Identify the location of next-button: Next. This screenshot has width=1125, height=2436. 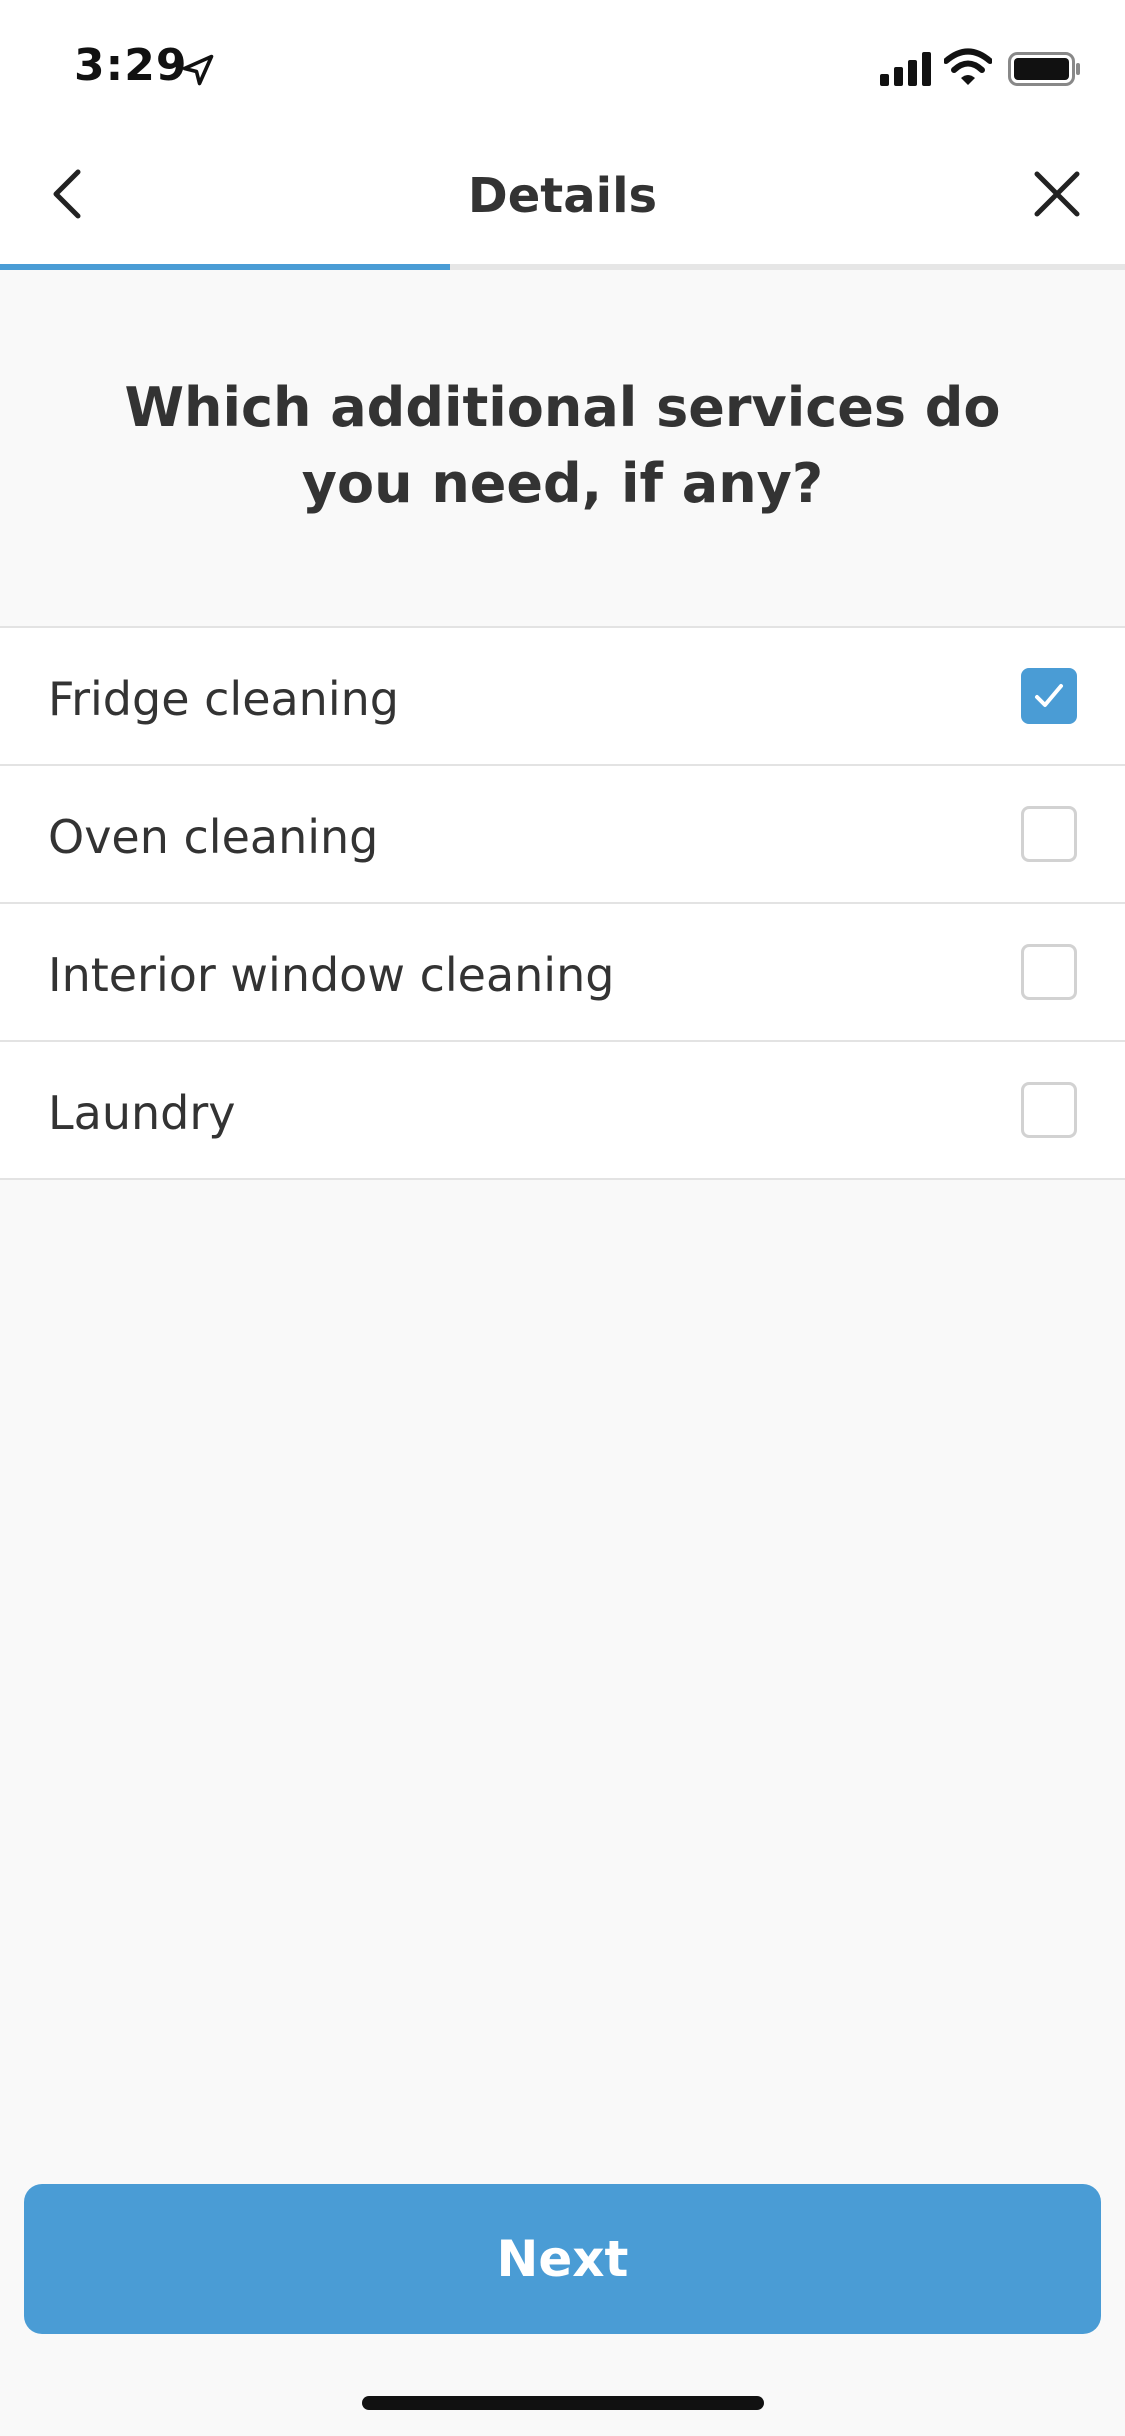
(562, 2259).